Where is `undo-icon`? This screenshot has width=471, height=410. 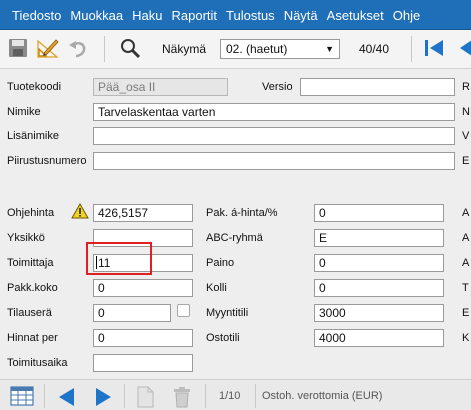
undo-icon is located at coordinates (77, 49).